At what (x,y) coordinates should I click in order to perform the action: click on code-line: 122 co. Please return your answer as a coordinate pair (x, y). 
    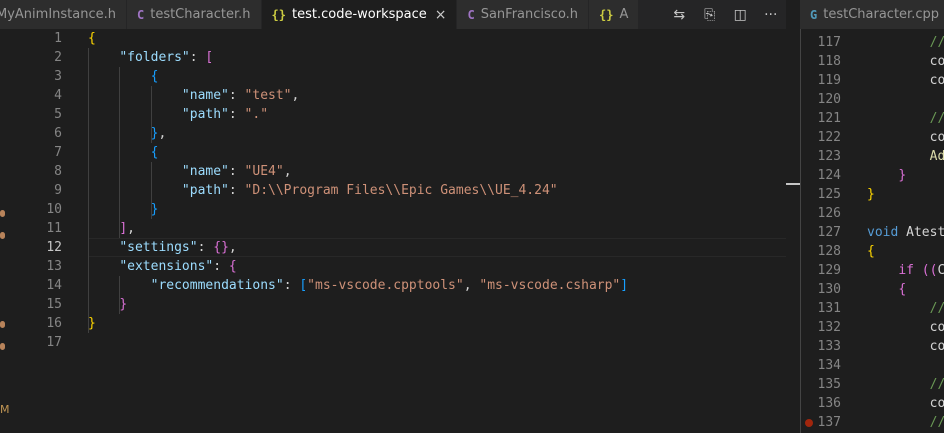
    Looking at the image, I should click on (872, 137).